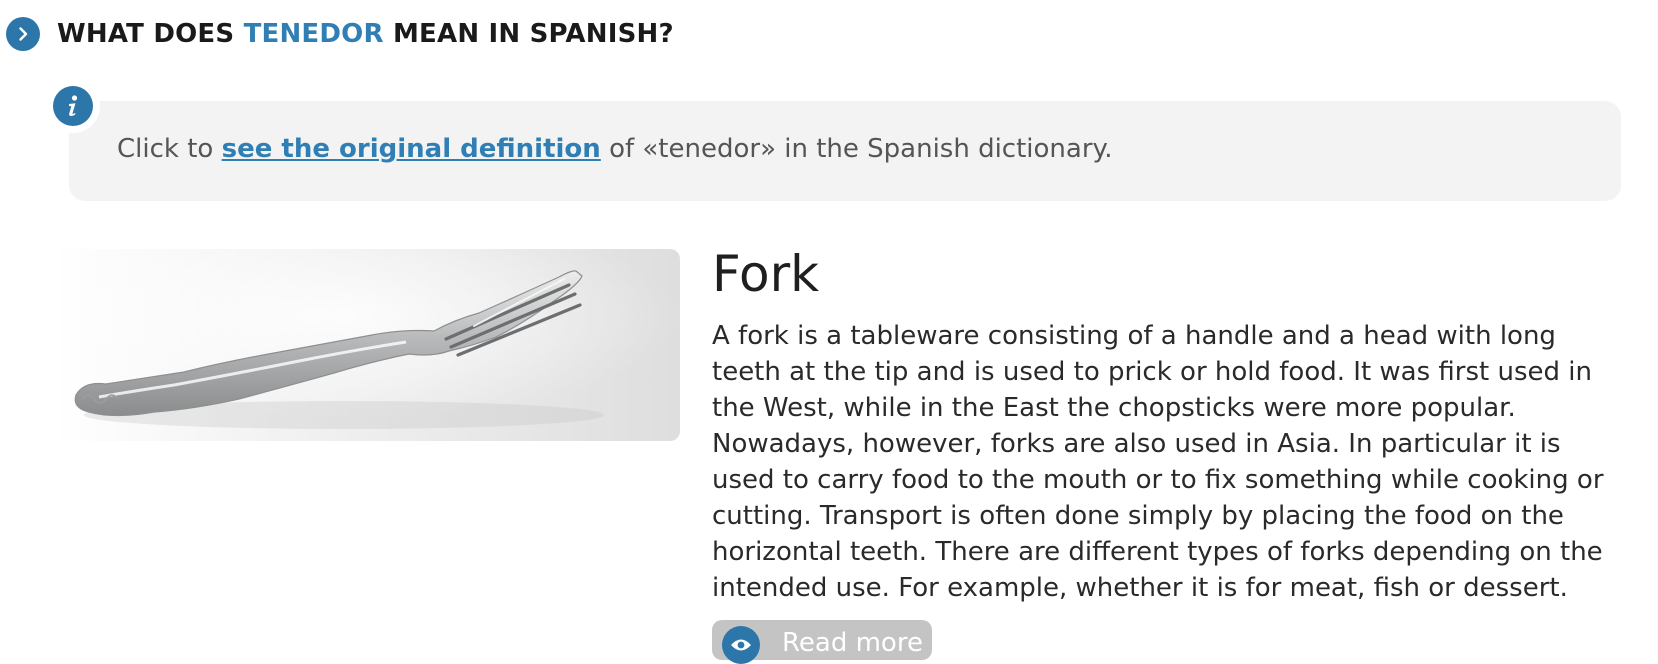 The width and height of the screenshot is (1658, 664). I want to click on info-badge, so click(73, 106).